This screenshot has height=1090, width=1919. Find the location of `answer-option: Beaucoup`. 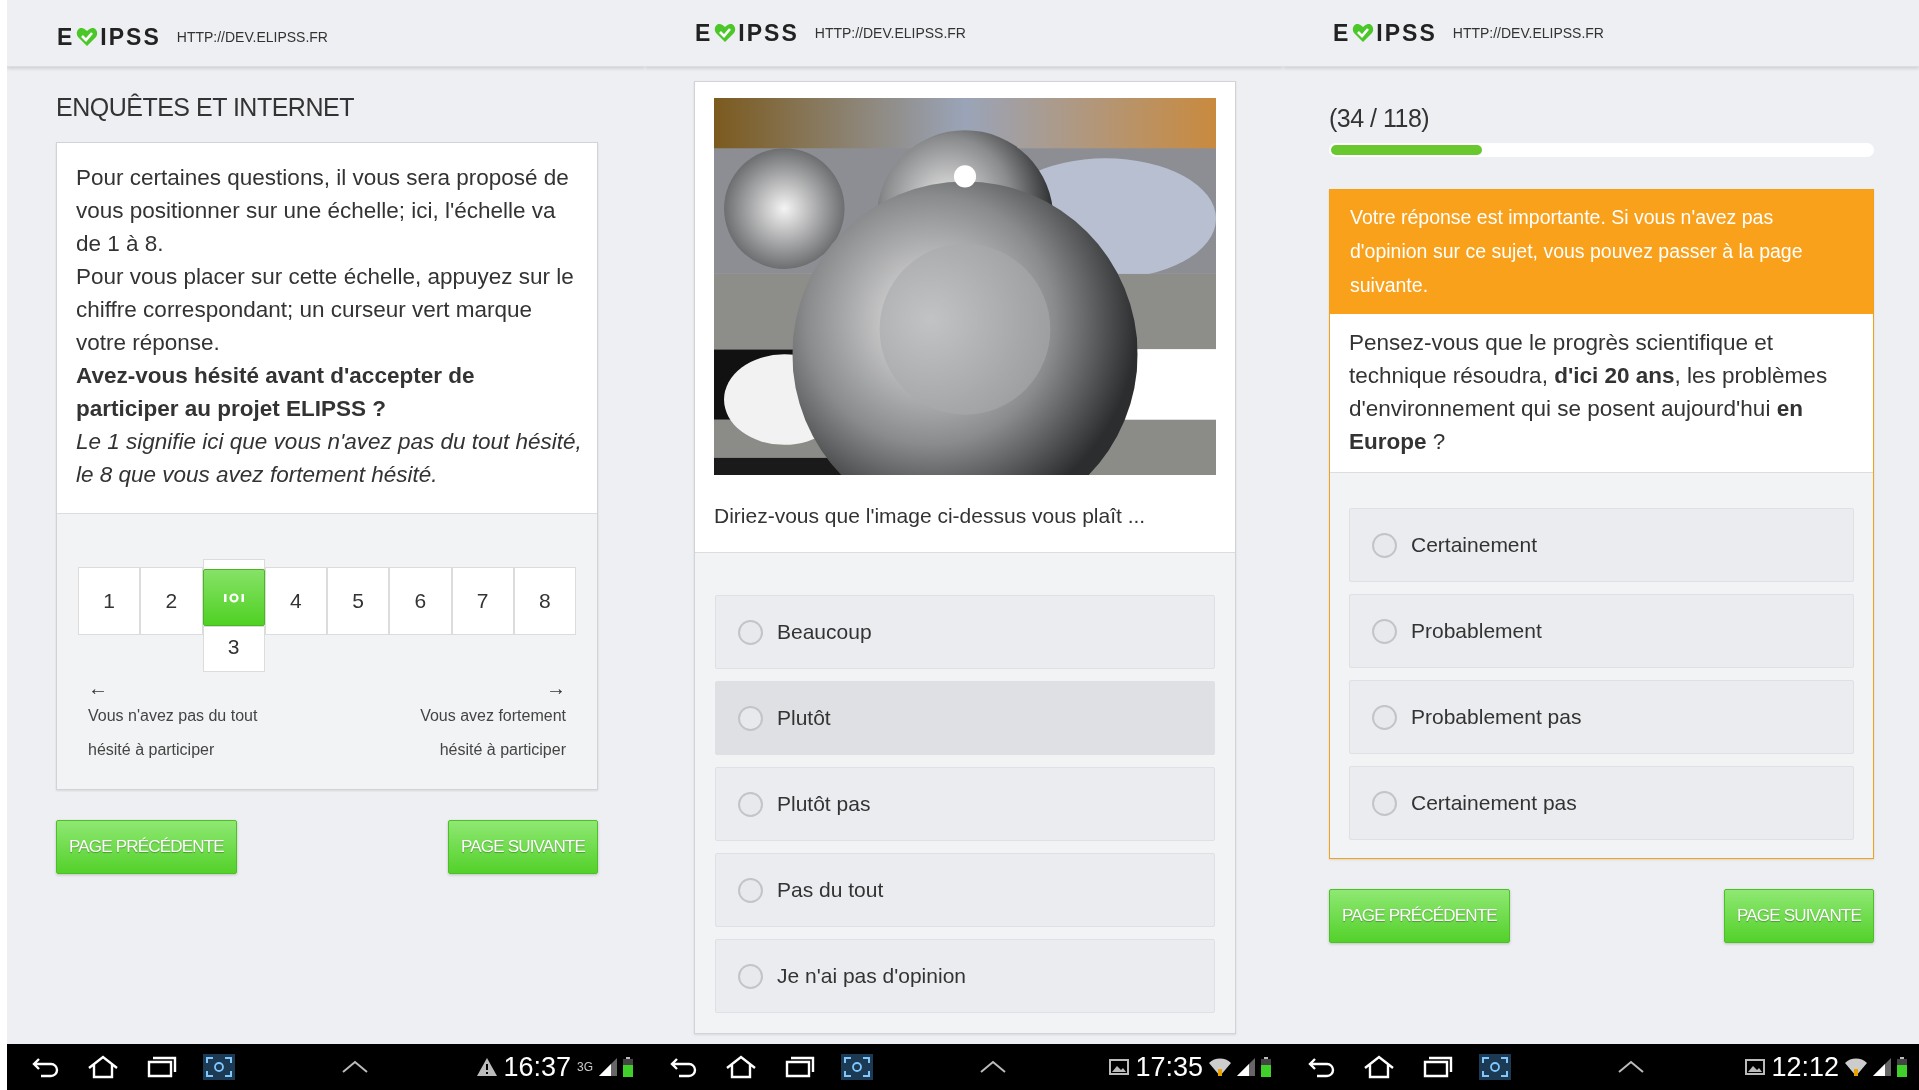

answer-option: Beaucoup is located at coordinates (965, 632).